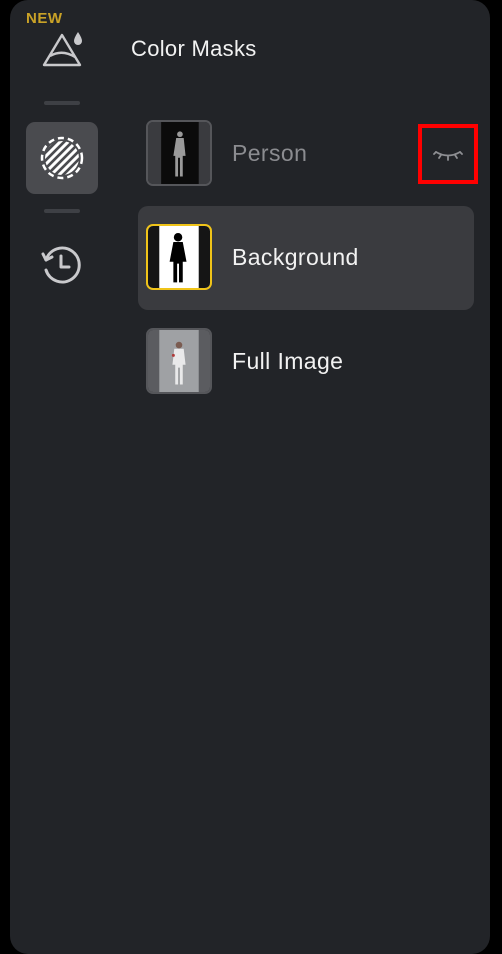 Image resolution: width=502 pixels, height=954 pixels. What do you see at coordinates (63, 50) in the screenshot?
I see `mountain-drop-icon` at bounding box center [63, 50].